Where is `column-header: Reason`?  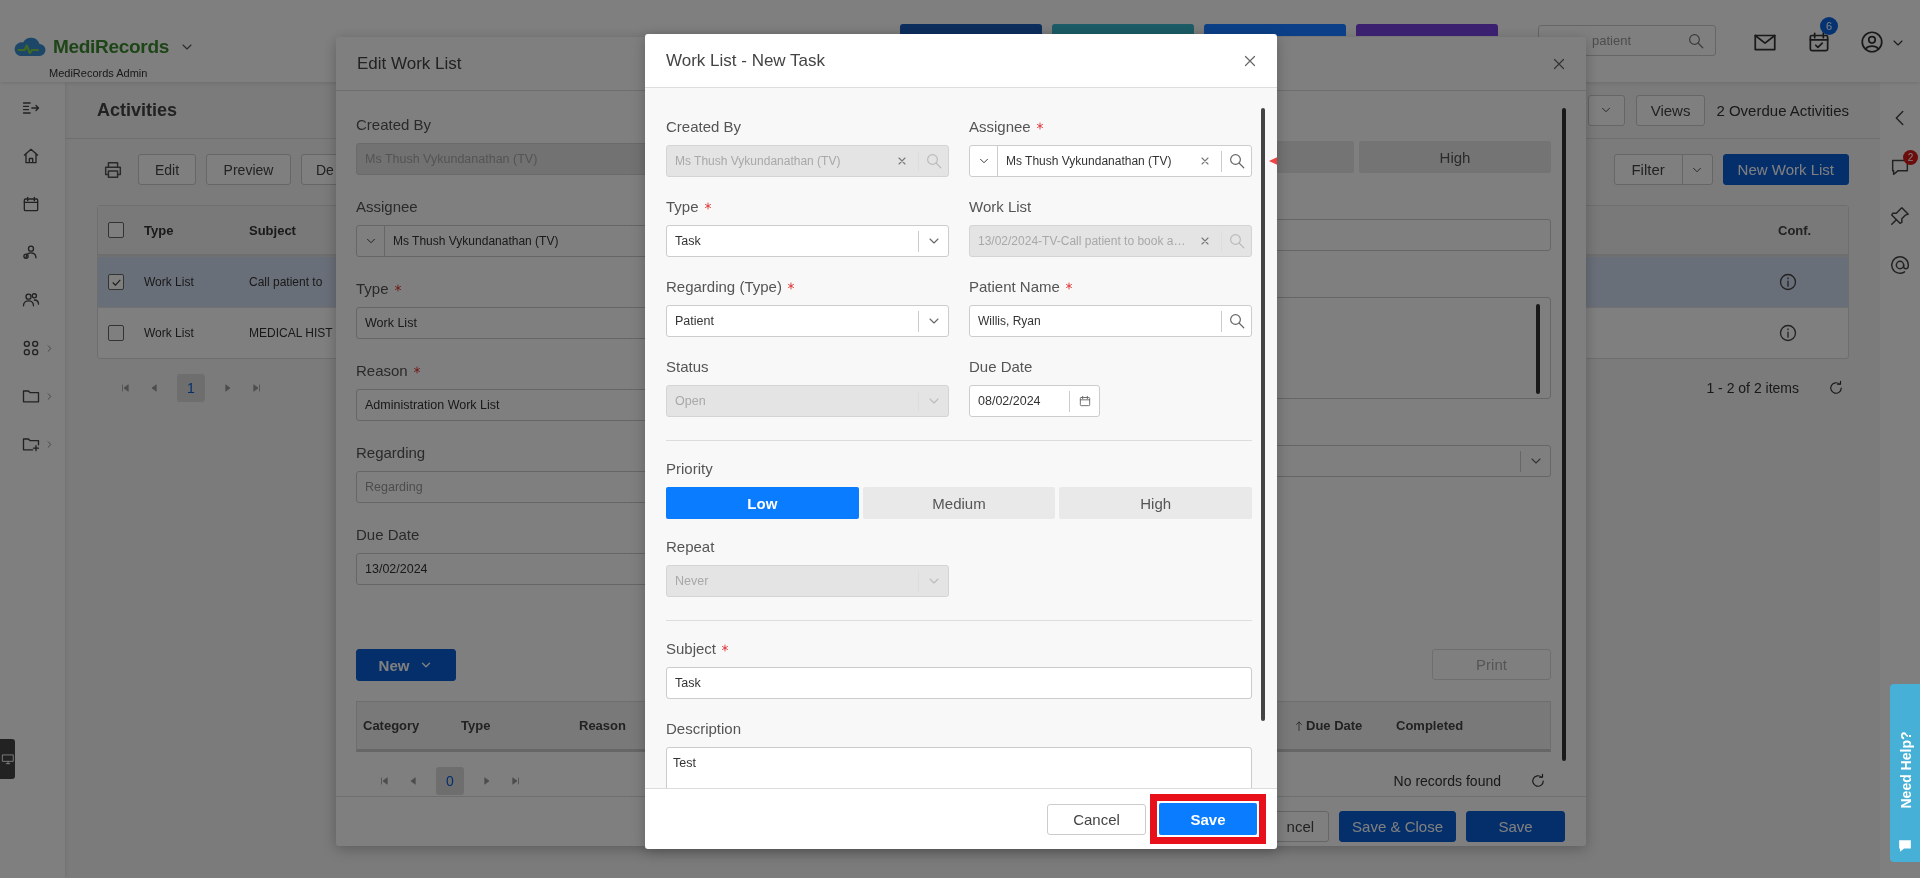 column-header: Reason is located at coordinates (602, 725).